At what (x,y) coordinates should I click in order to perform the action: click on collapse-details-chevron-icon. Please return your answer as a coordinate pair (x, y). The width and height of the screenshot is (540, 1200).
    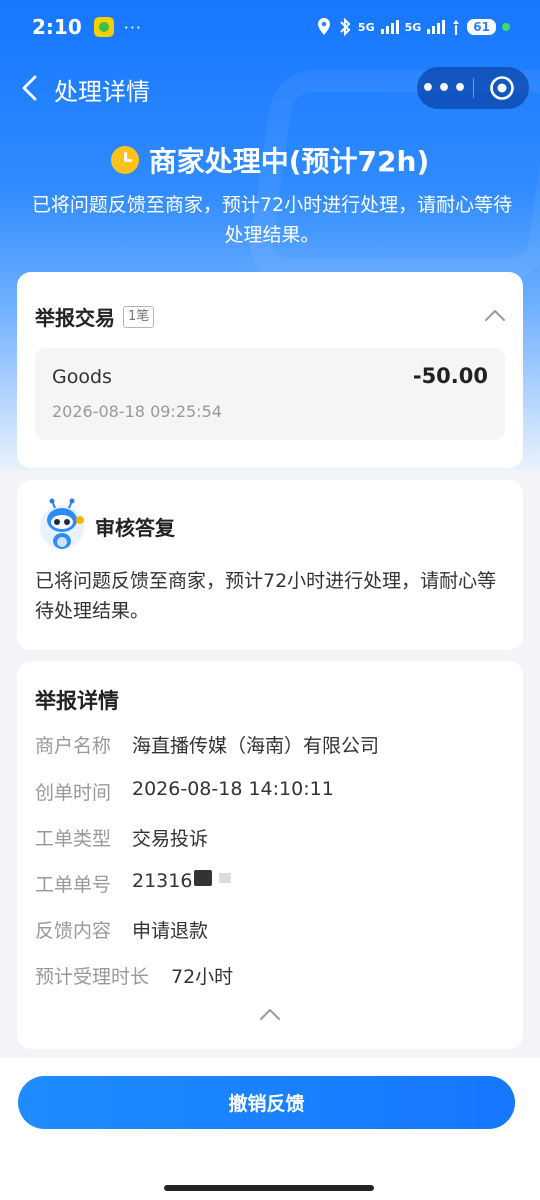
    Looking at the image, I should click on (270, 1014).